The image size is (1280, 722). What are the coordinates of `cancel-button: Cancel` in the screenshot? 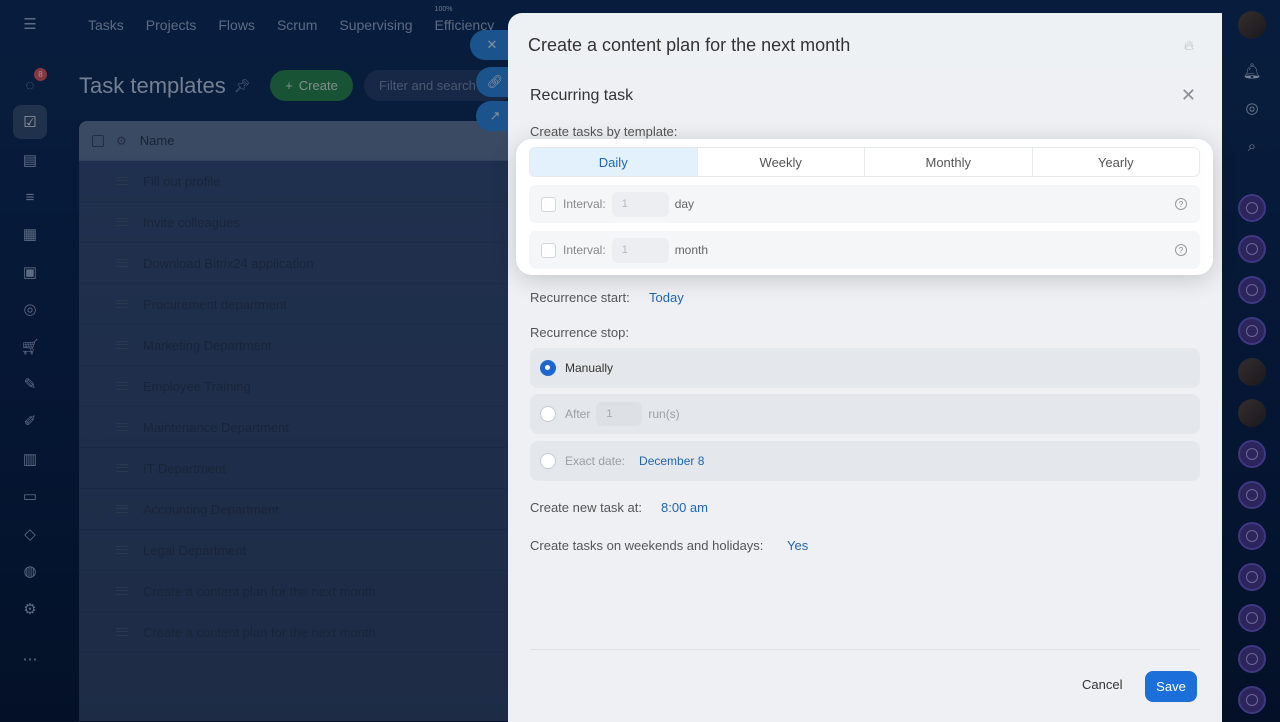 It's located at (1102, 684).